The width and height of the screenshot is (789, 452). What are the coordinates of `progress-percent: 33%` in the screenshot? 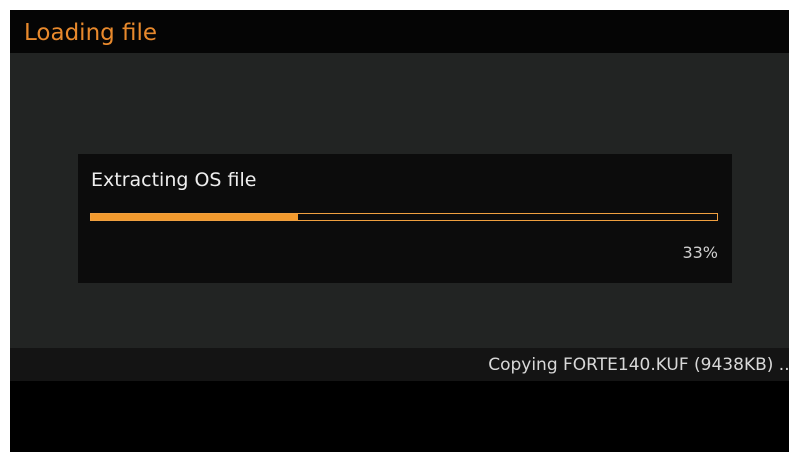 It's located at (700, 252).